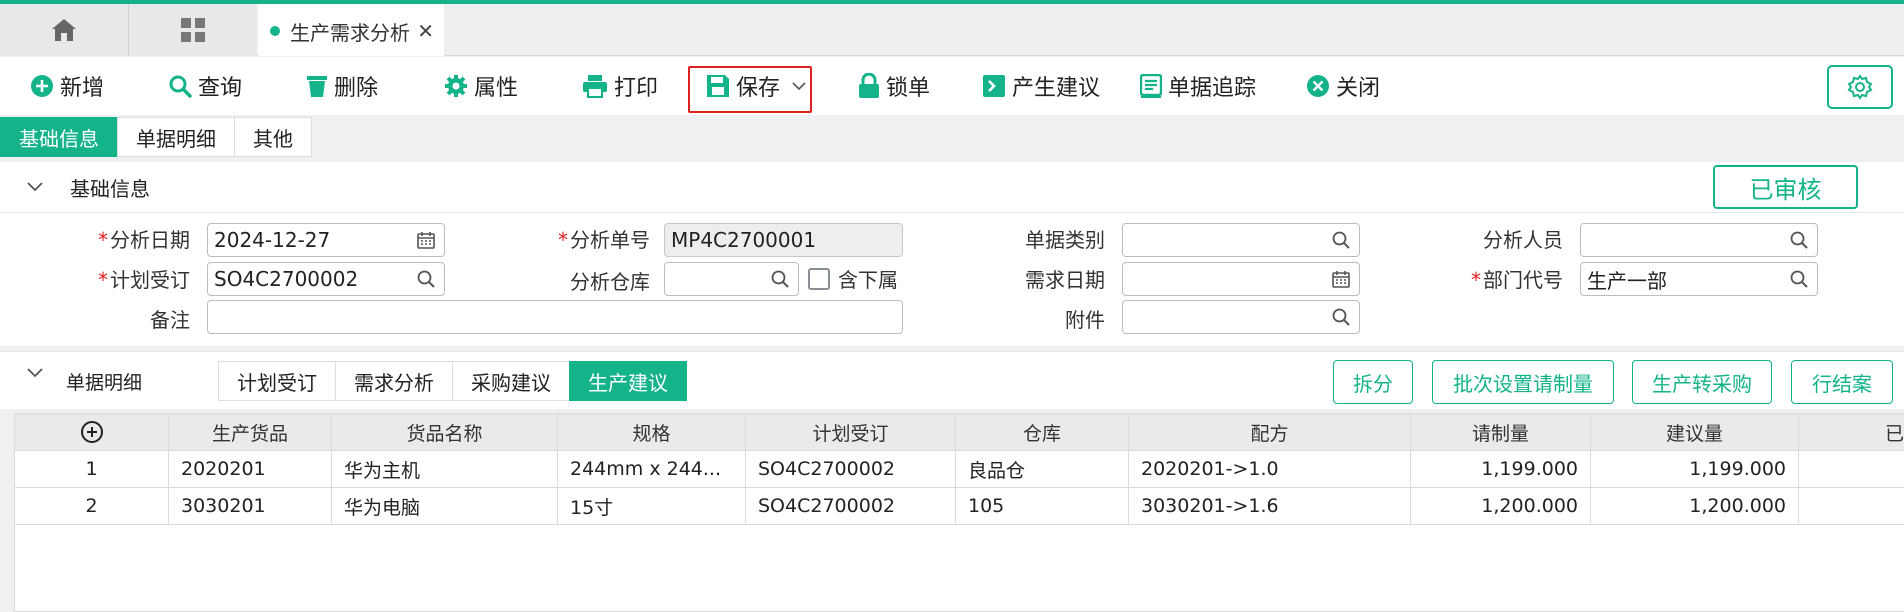 The image size is (1904, 612). I want to click on production-to-purchase-button: 生产转采购, so click(1702, 382).